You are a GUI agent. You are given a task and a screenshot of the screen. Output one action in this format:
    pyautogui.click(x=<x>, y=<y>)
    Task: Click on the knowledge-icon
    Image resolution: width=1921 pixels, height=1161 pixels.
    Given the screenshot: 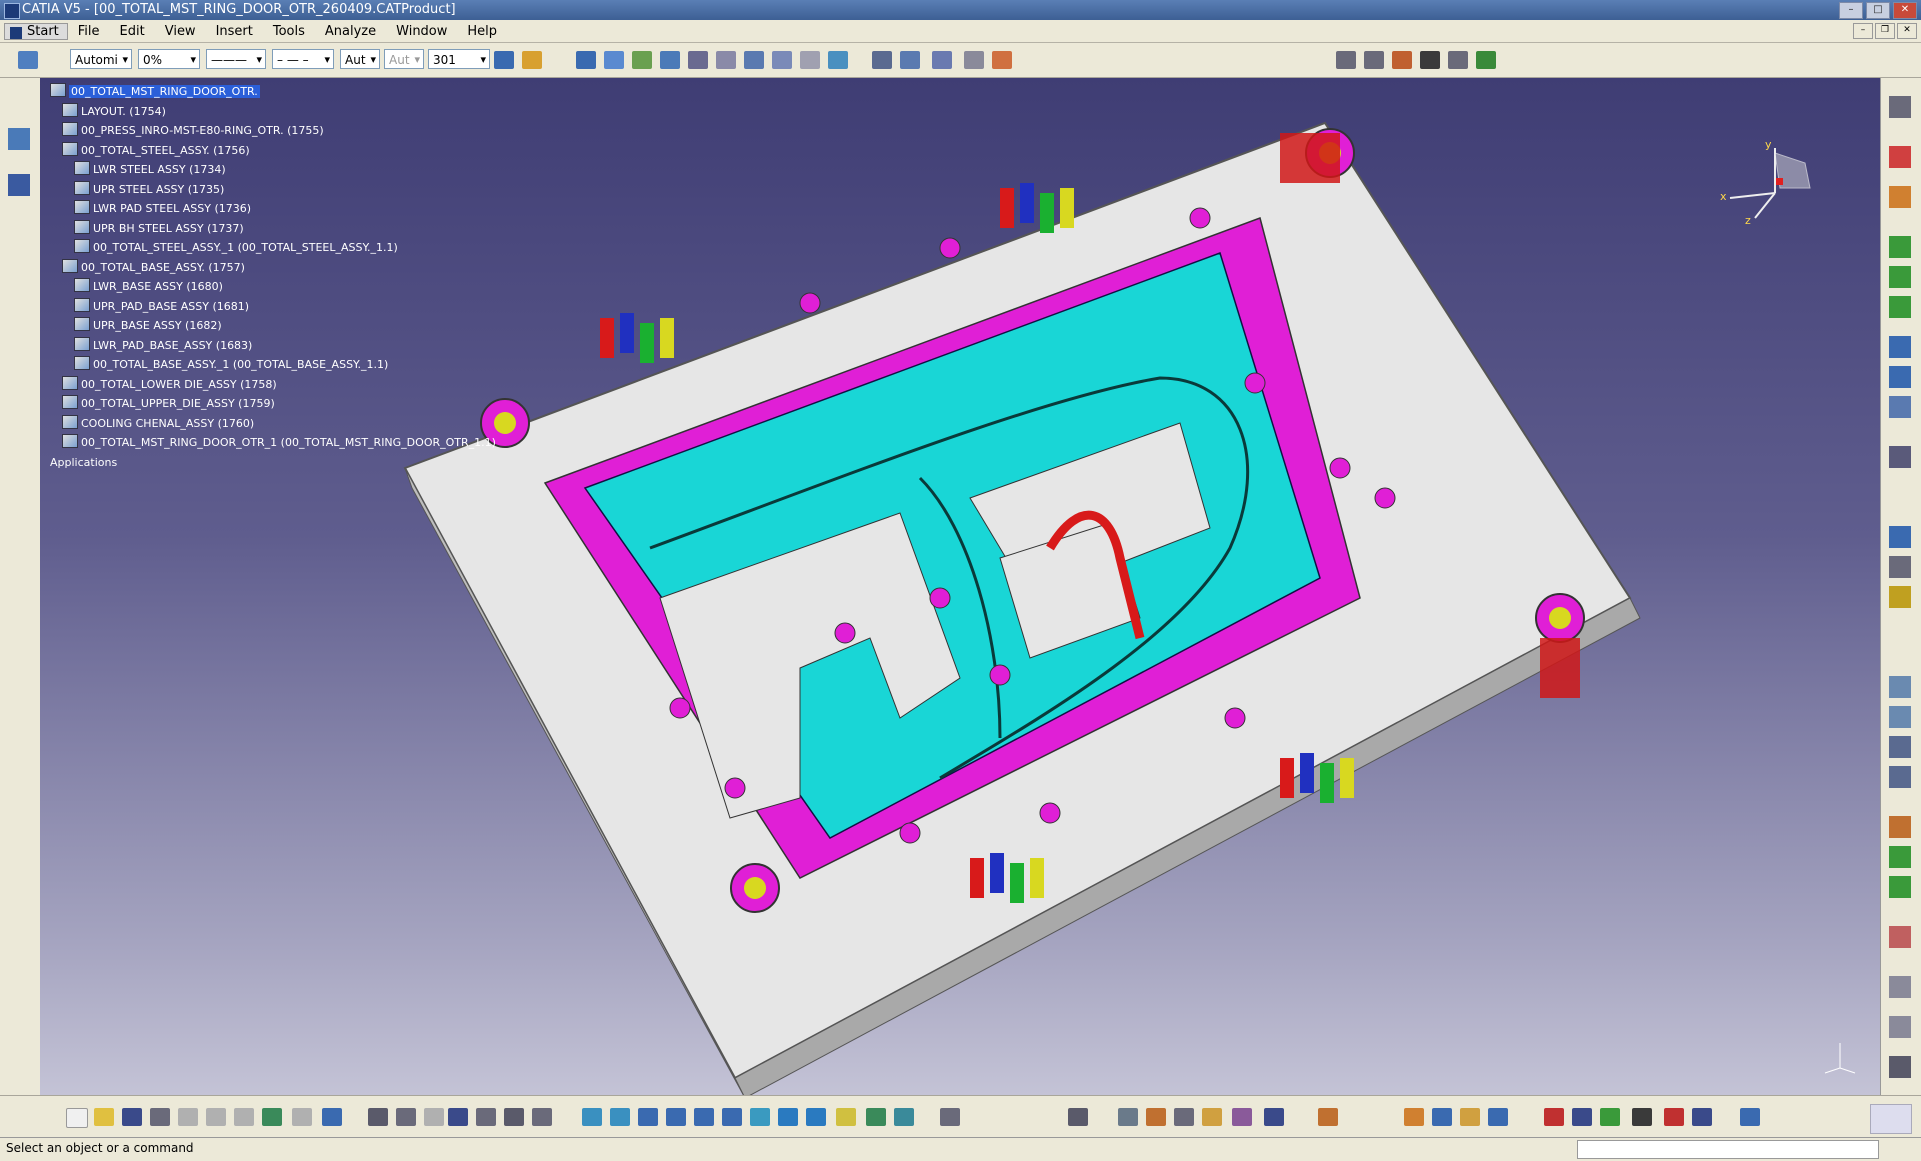 What is the action you would take?
    pyautogui.click(x=434, y=1117)
    